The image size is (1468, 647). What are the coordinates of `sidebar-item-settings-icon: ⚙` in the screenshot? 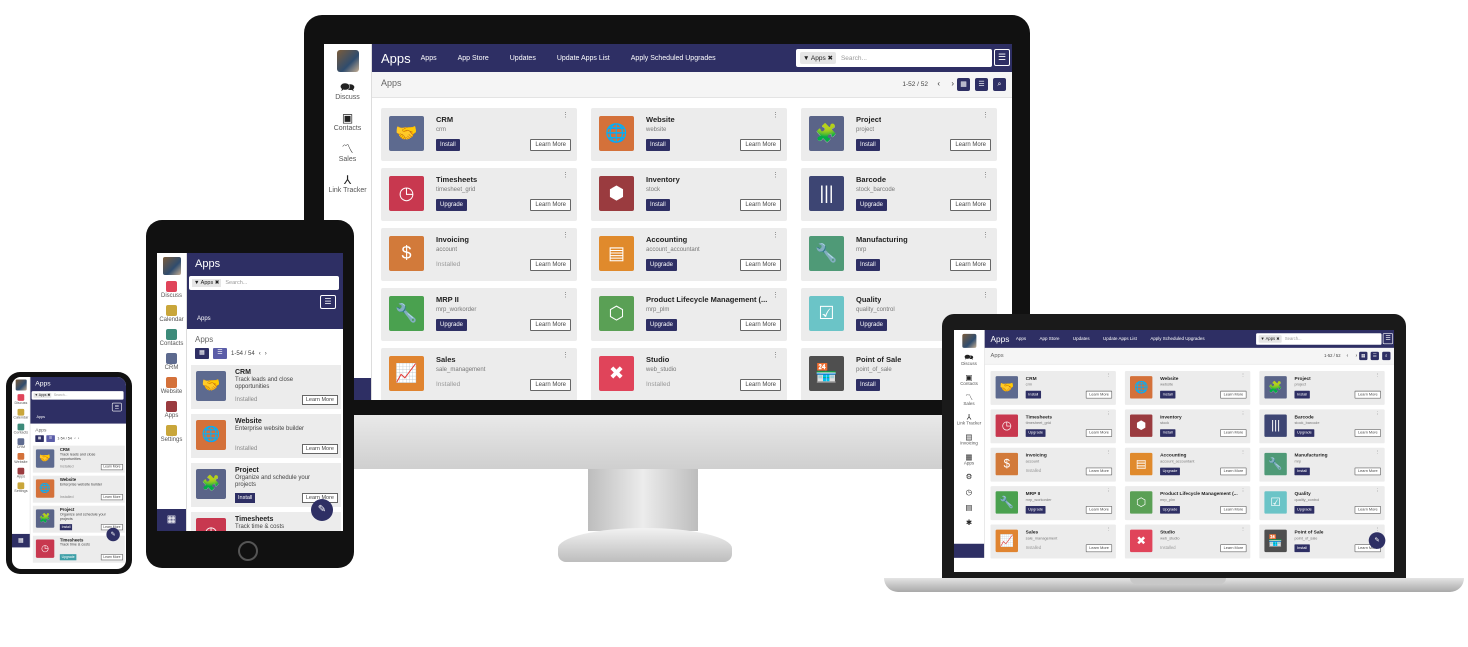 It's located at (969, 476).